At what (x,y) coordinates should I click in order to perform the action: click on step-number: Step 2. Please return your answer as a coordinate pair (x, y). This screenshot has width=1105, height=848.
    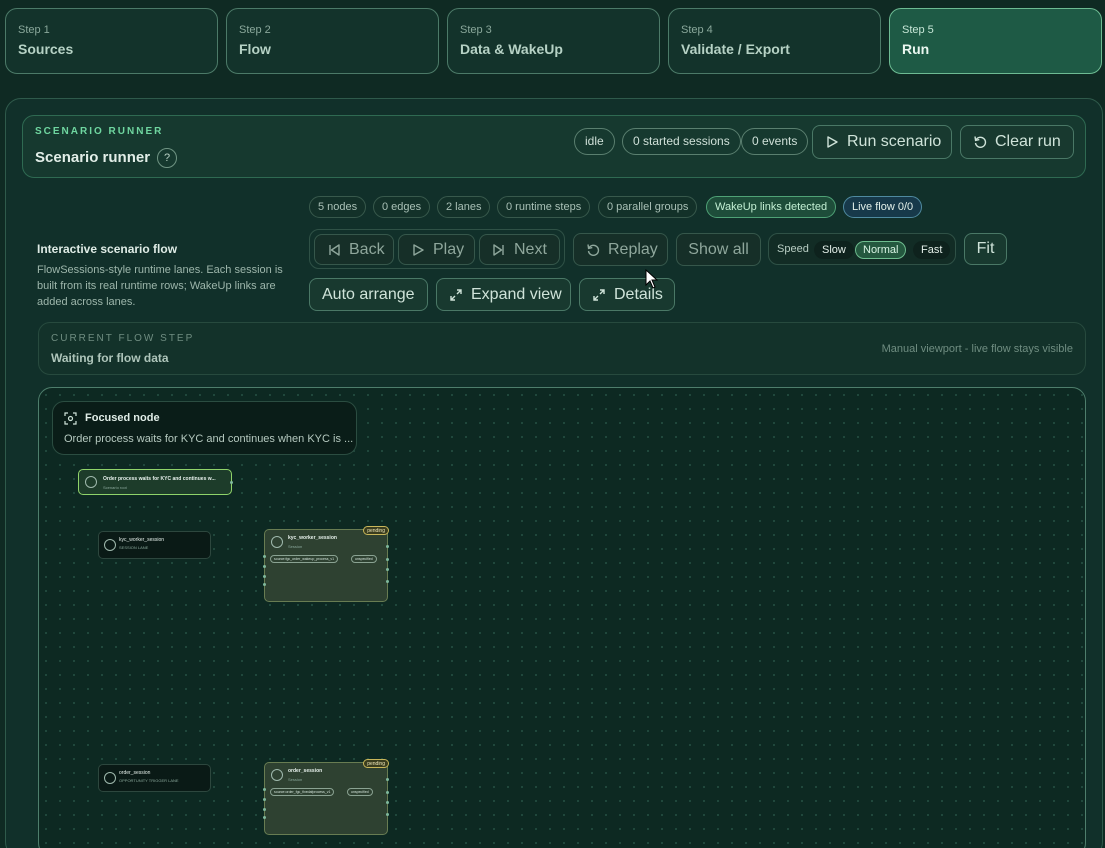
    Looking at the image, I should click on (255, 30).